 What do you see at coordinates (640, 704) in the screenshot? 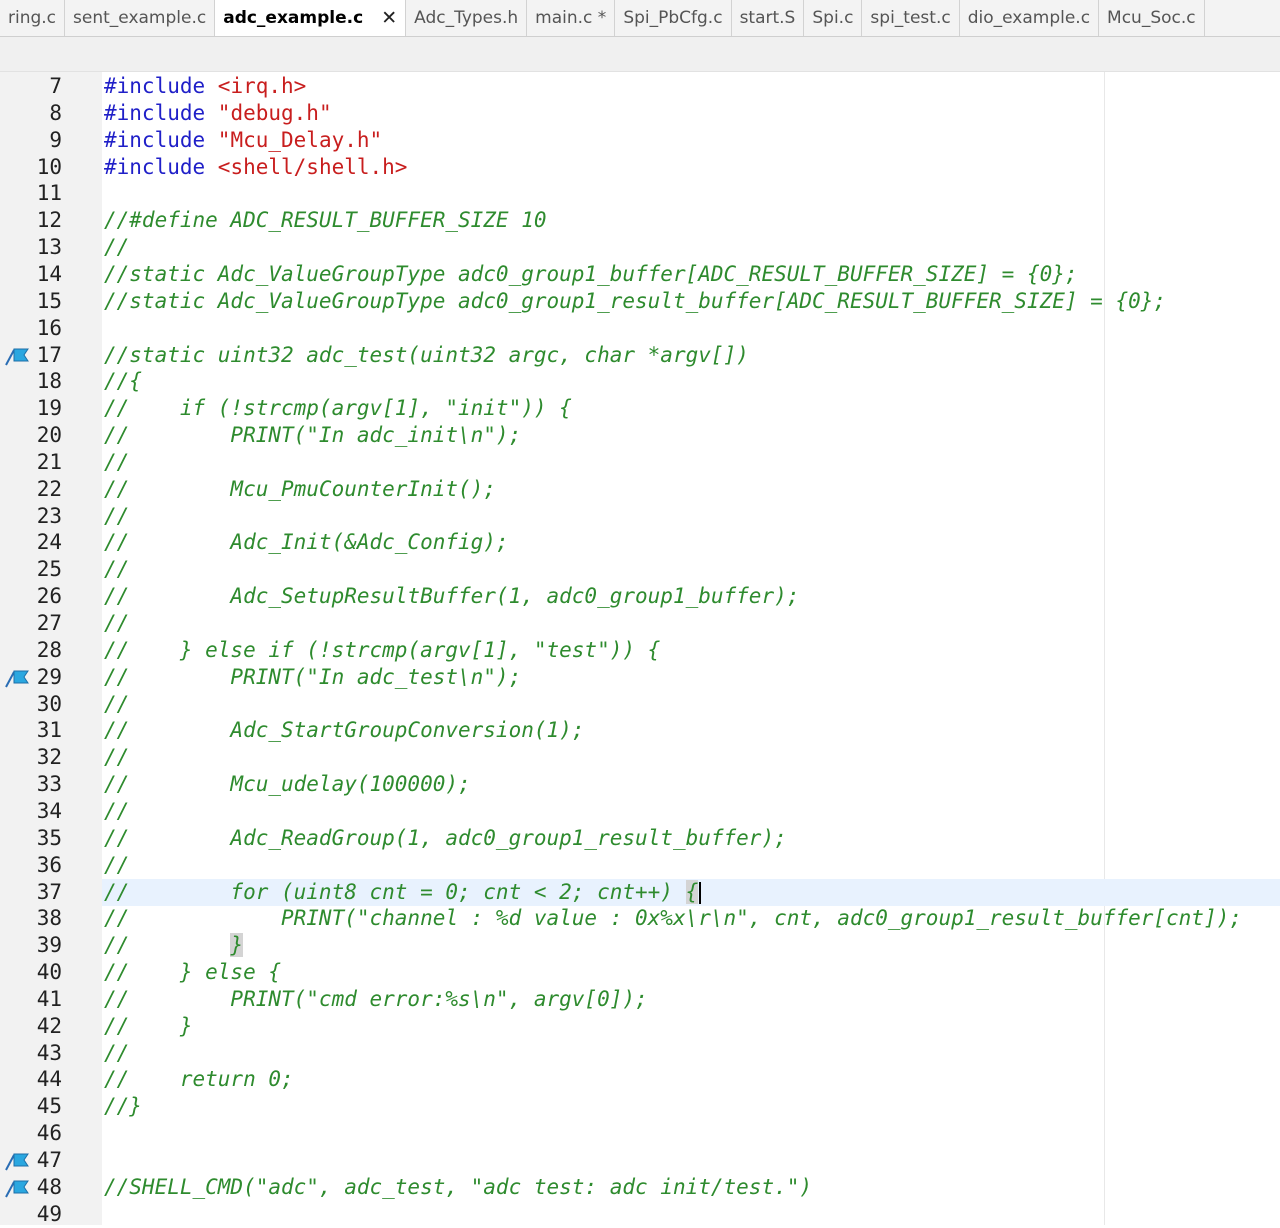
I see `code-line: 30 //` at bounding box center [640, 704].